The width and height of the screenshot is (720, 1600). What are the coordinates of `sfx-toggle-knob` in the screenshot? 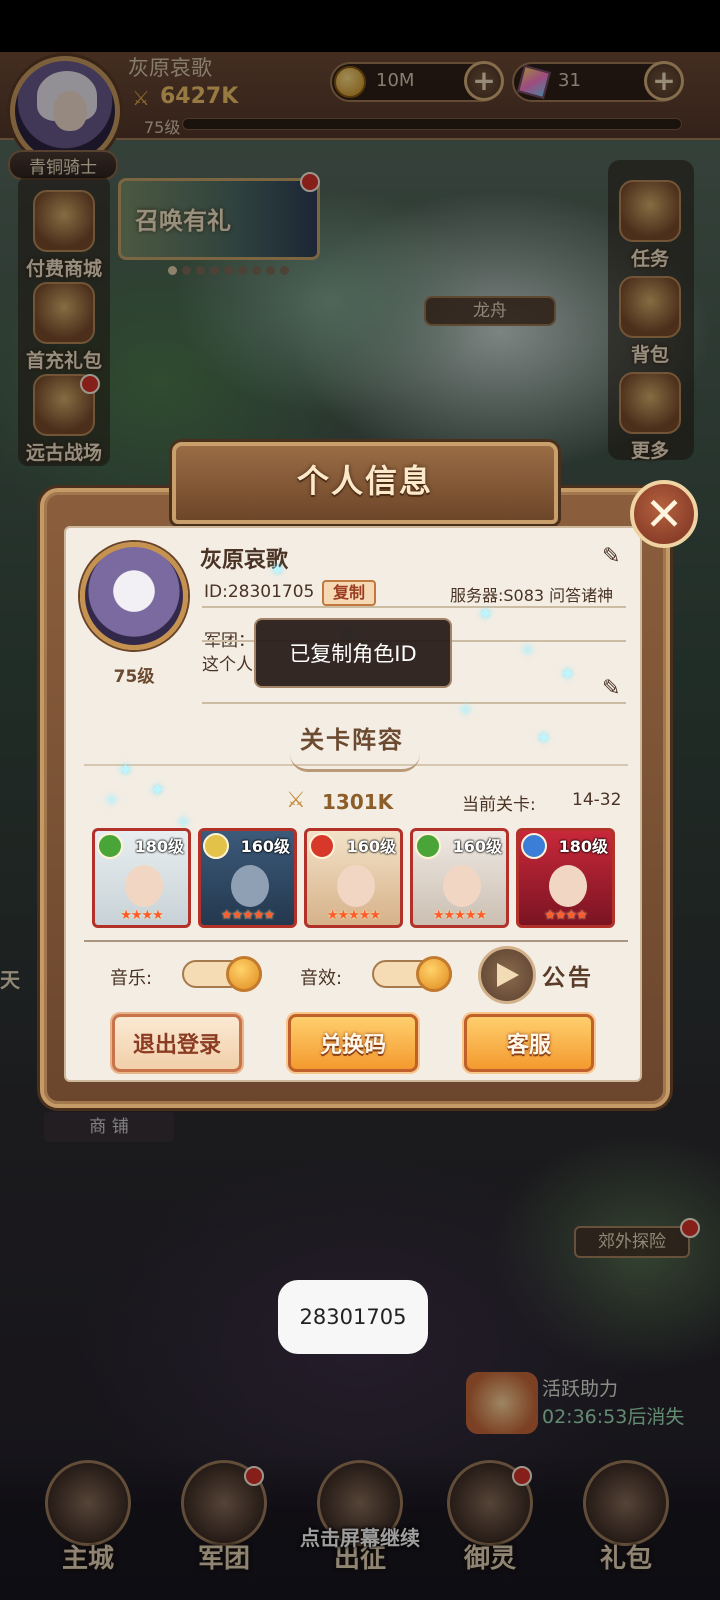 It's located at (434, 974).